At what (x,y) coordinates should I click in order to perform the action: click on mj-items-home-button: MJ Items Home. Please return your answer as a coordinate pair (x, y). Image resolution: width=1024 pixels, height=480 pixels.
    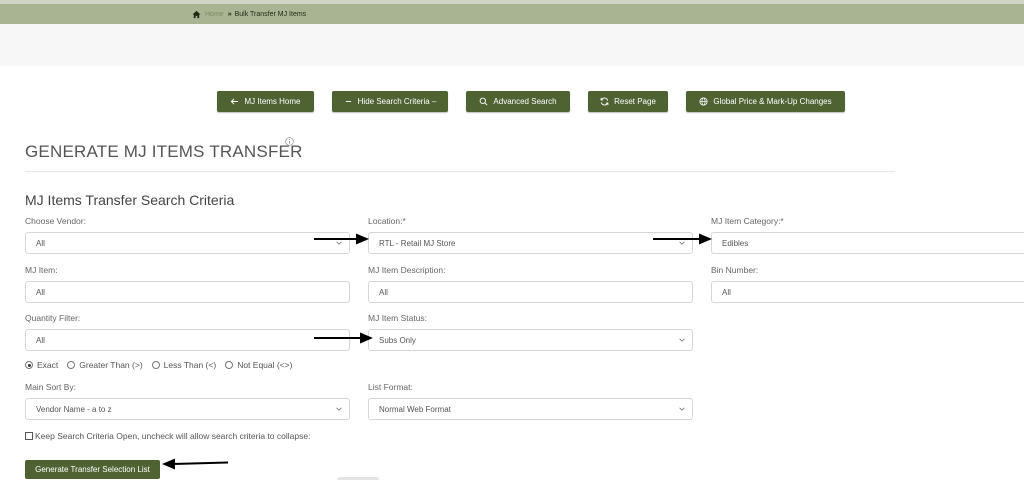
    Looking at the image, I should click on (265, 101).